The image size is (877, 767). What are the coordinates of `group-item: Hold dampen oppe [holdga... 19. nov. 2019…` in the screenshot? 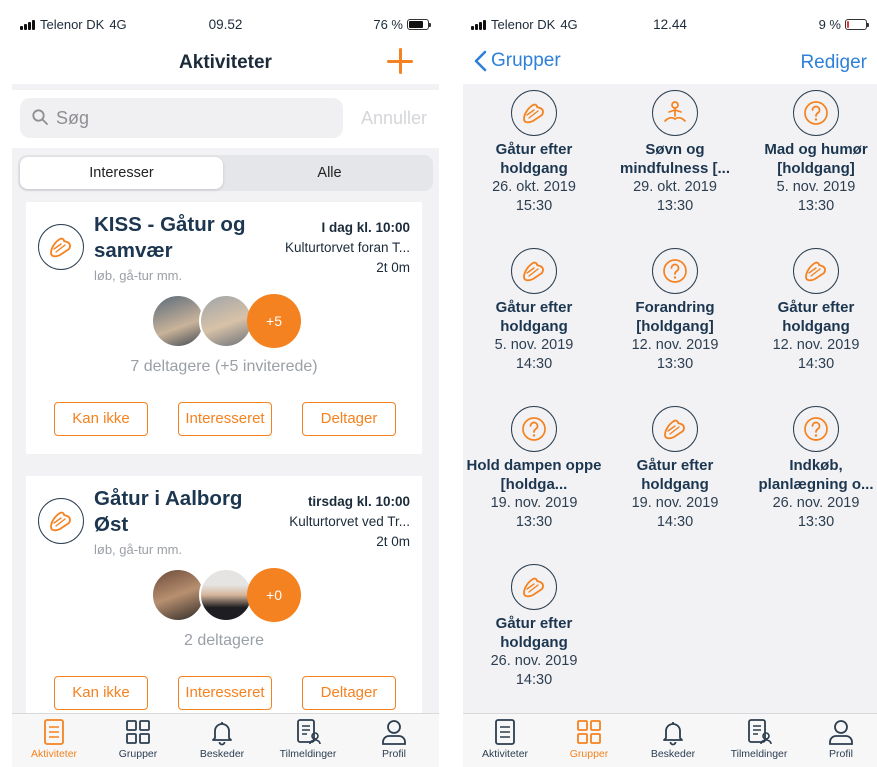 It's located at (534, 469).